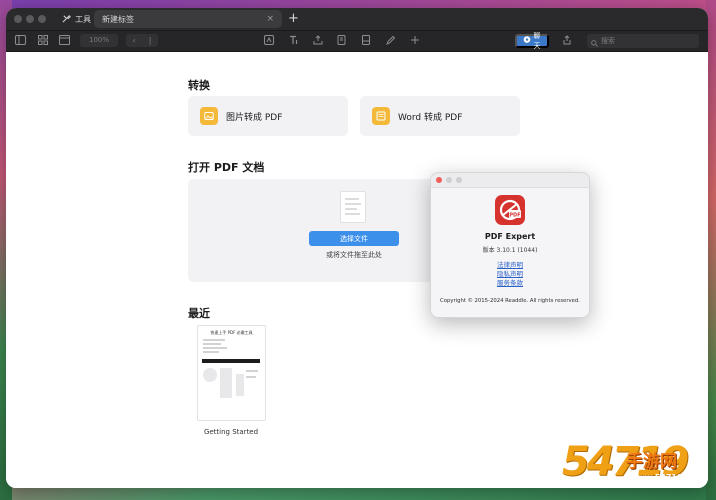 The width and height of the screenshot is (716, 500). Describe the element at coordinates (66, 19) in the screenshot. I see `tools-icon` at that location.